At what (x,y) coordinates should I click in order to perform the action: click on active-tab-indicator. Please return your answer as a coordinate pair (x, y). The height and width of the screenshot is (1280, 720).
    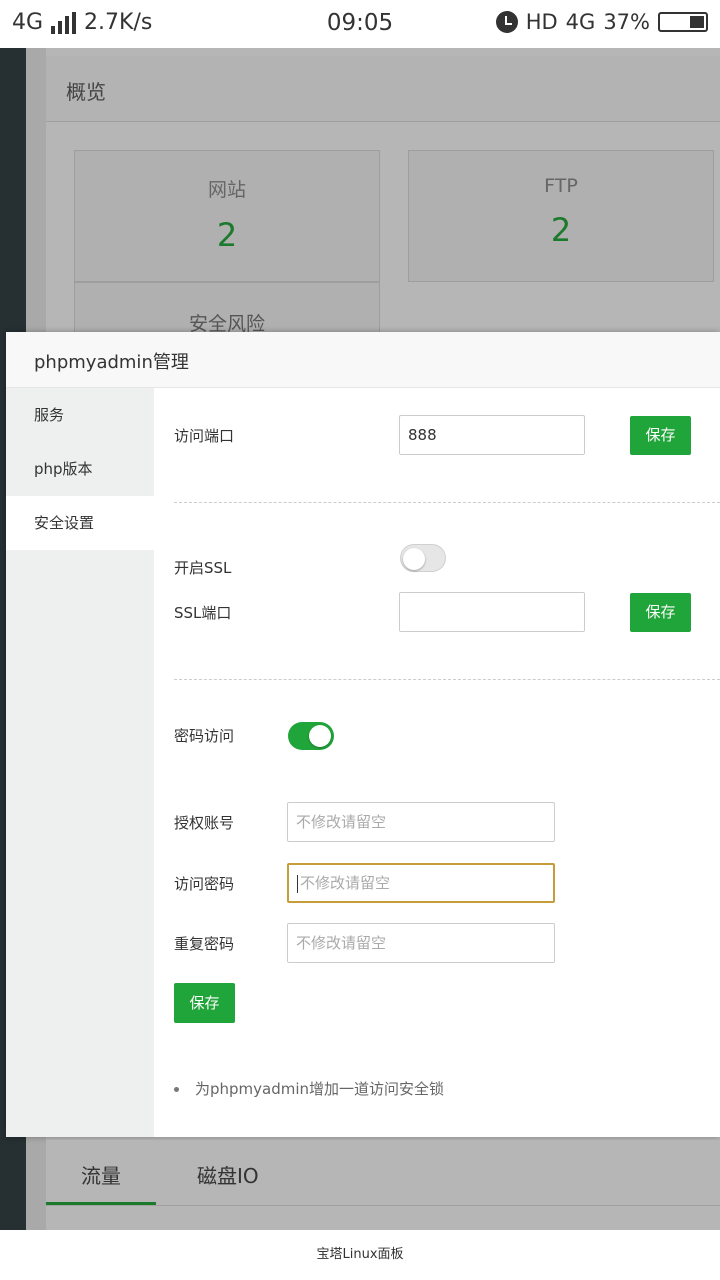
    Looking at the image, I should click on (101, 1203).